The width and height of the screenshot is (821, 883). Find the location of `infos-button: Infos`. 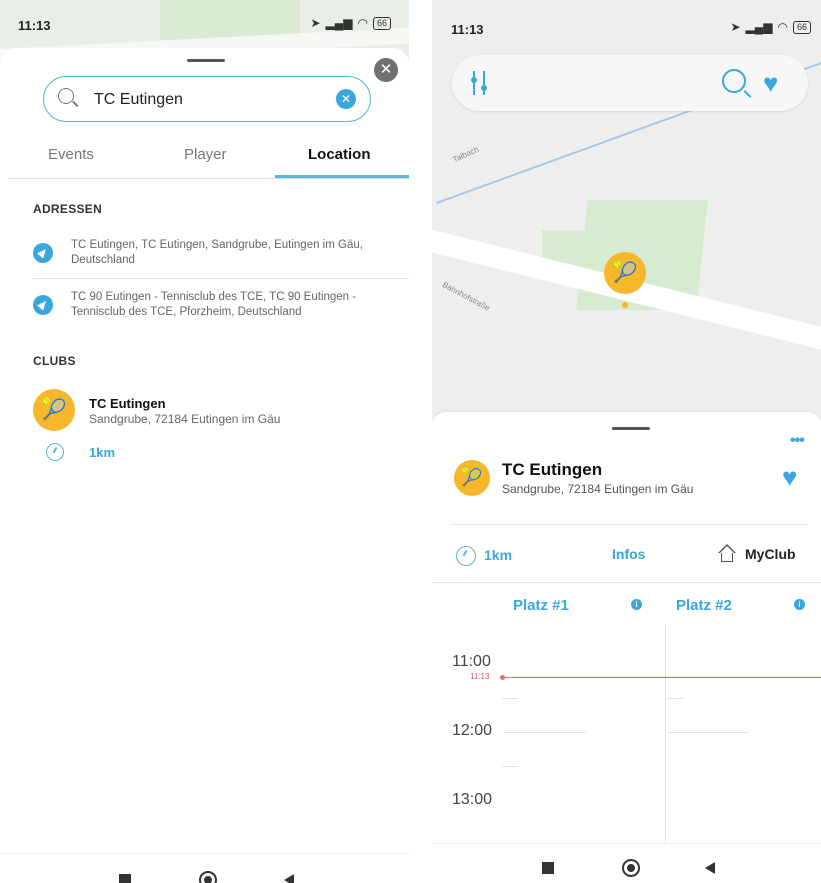

infos-button: Infos is located at coordinates (628, 554).